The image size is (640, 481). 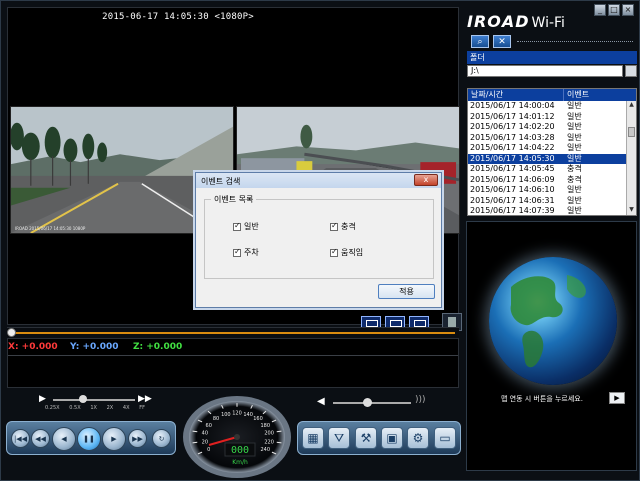 What do you see at coordinates (502, 41) in the screenshot?
I see `settings-icon: ✕` at bounding box center [502, 41].